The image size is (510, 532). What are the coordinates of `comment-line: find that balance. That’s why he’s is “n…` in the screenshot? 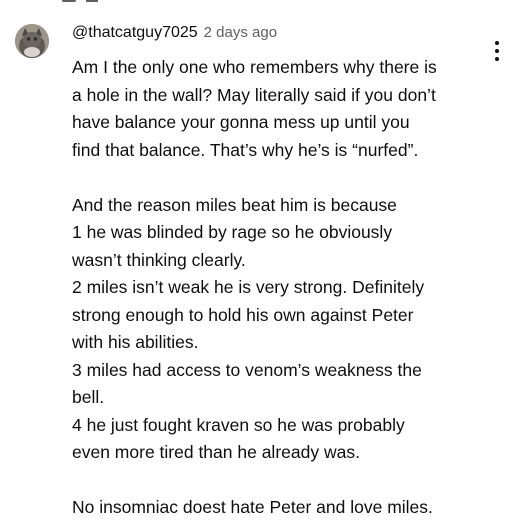 It's located at (245, 149).